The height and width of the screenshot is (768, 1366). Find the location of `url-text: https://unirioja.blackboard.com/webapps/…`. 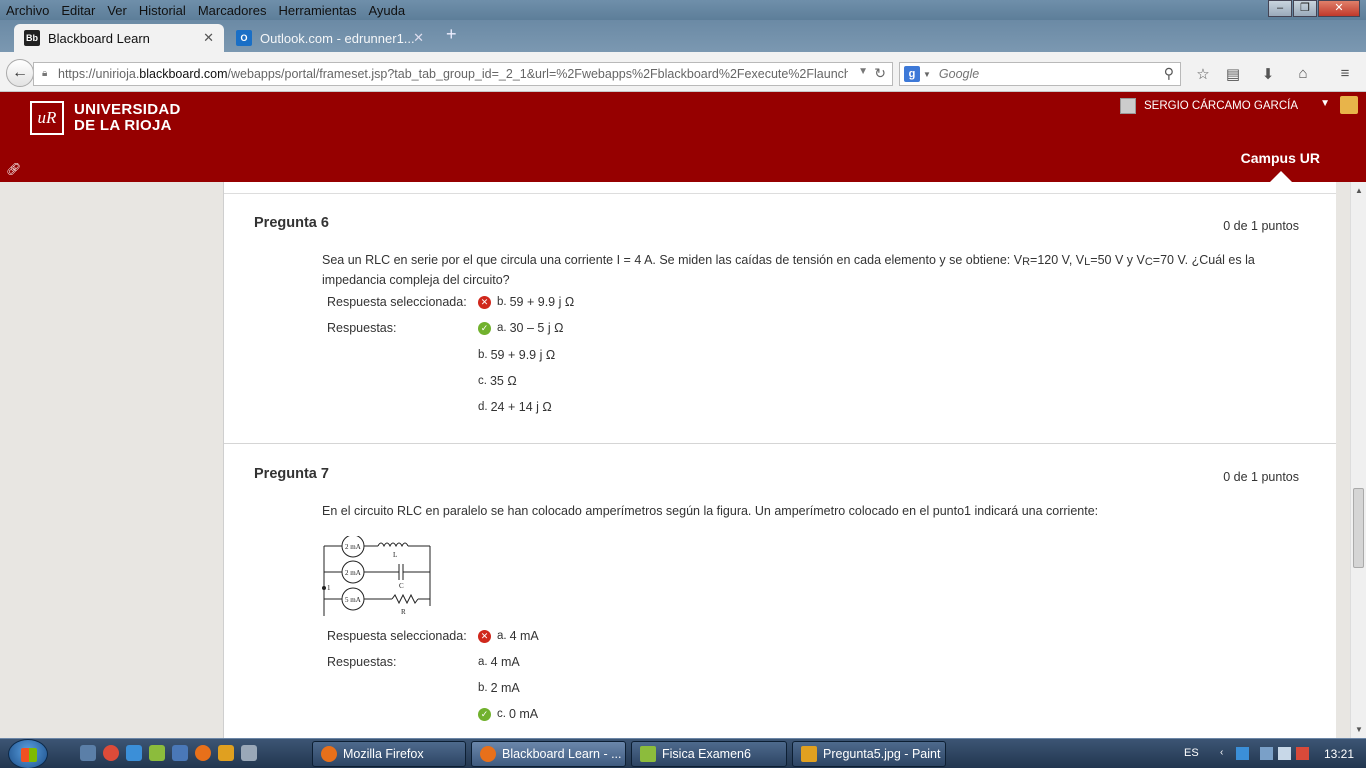

url-text: https://unirioja.blackboard.com/webapps/… is located at coordinates (453, 74).